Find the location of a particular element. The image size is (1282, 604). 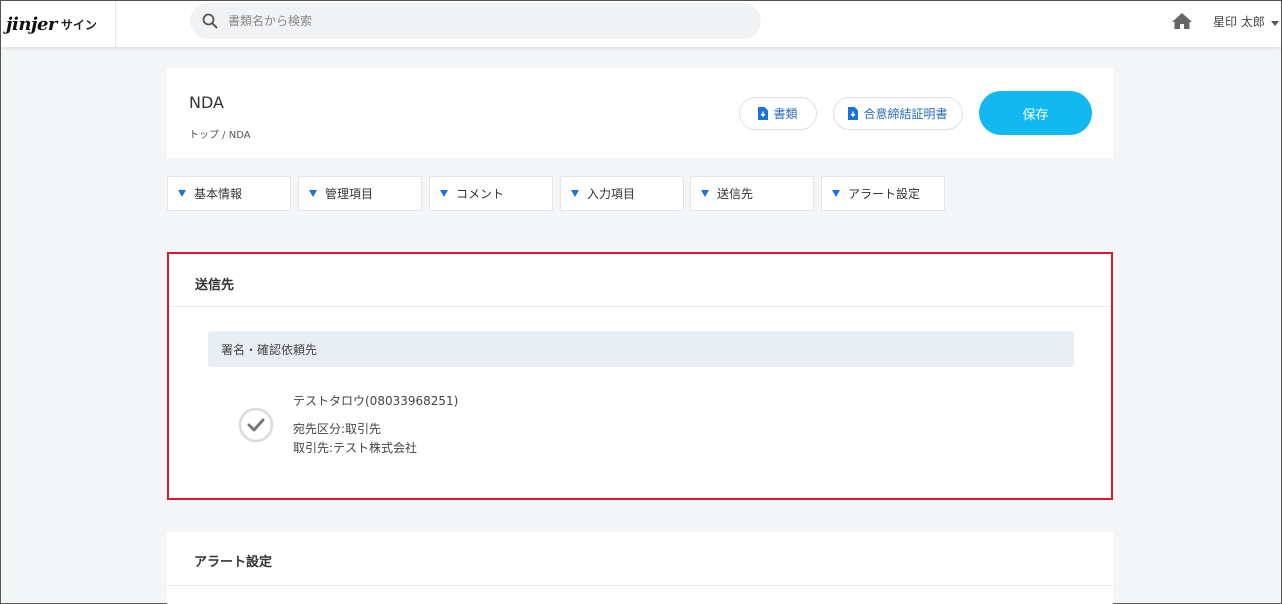

signature-request-header: 署名・確認依頼先 is located at coordinates (641, 349).